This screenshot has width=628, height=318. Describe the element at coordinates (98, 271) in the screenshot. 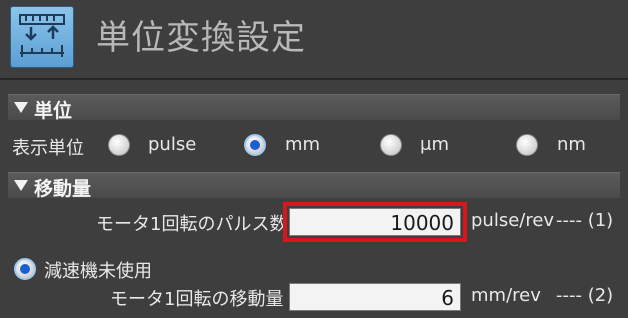

I see `no-reducer-label: 減速機未使用` at that location.